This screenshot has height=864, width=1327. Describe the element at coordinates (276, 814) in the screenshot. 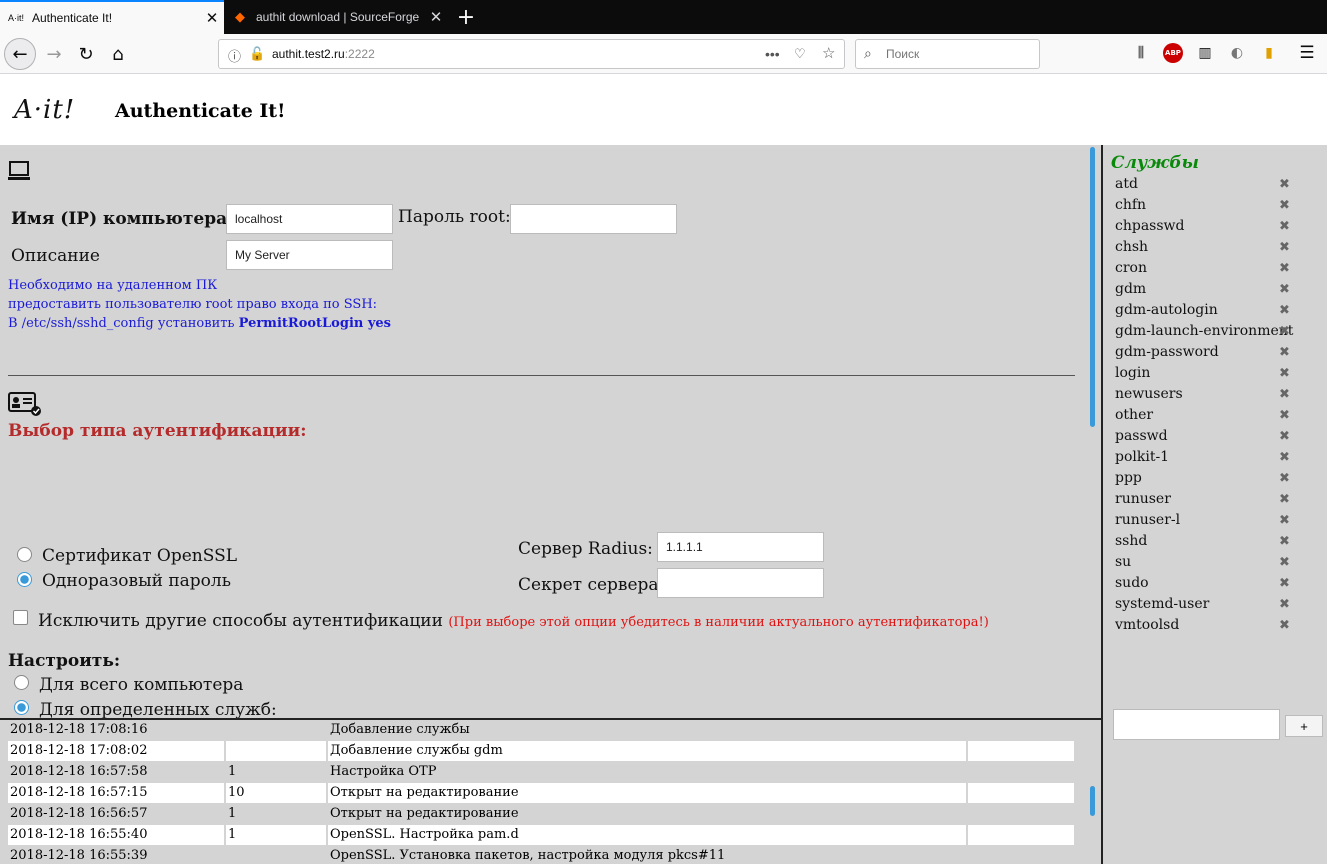

I see `log-user: 1` at that location.